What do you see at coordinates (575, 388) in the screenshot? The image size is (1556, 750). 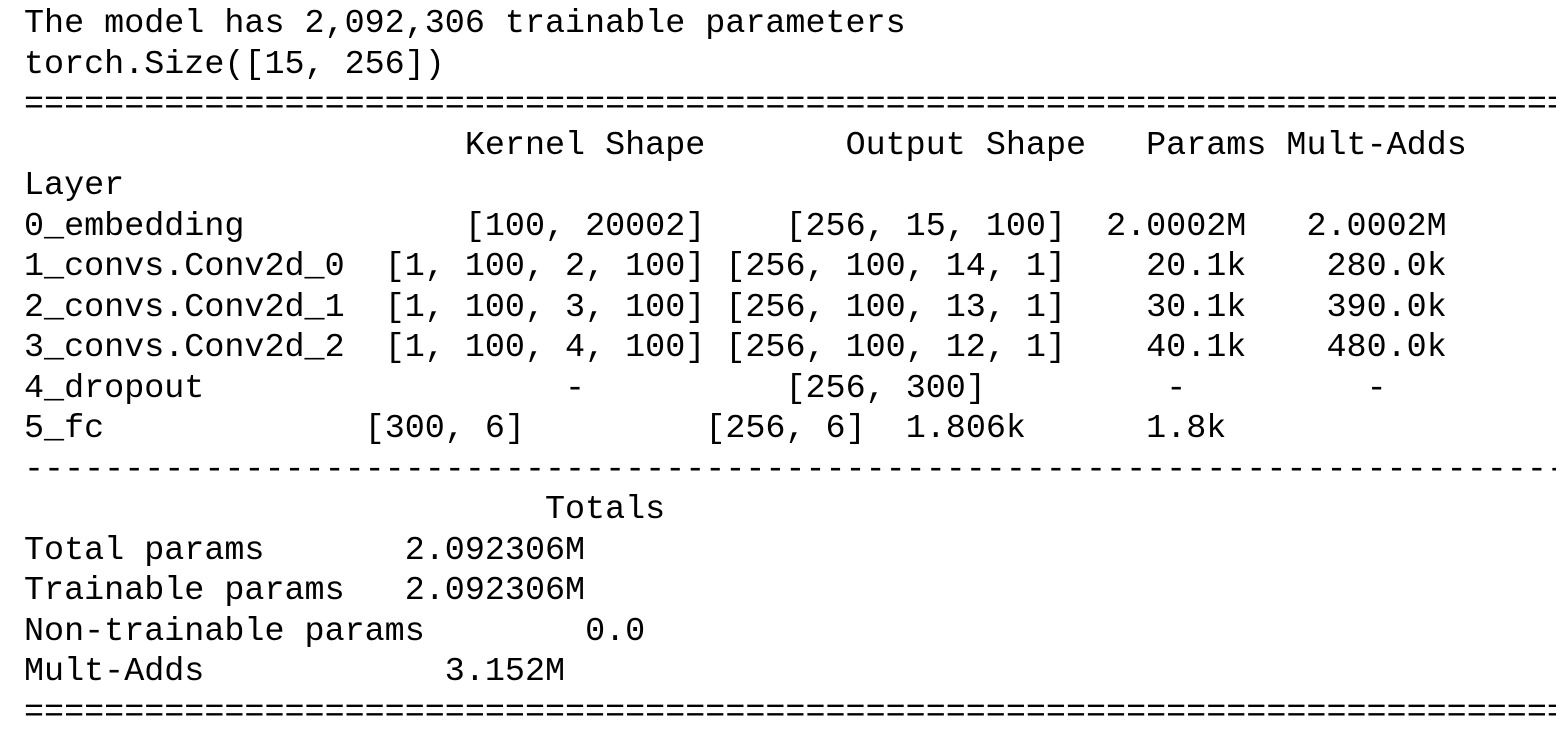 I see `kernel-shape-value: -` at bounding box center [575, 388].